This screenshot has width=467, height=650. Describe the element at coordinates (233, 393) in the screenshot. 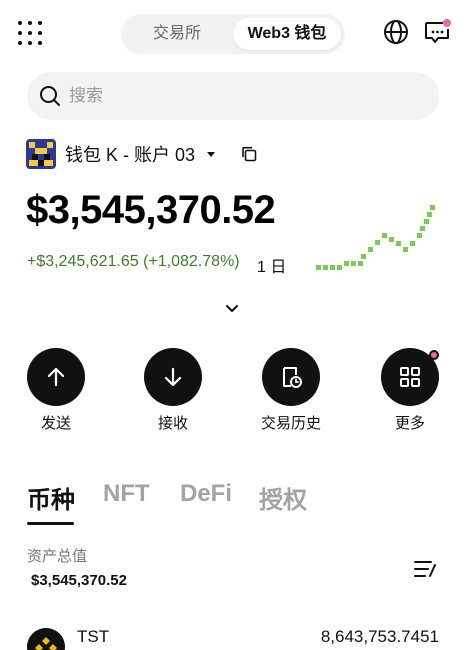

I see `quick-actions: 发送 接收 交易历史 更多` at that location.